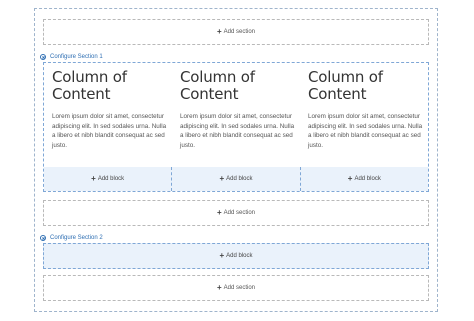 The height and width of the screenshot is (321, 474). I want to click on configure-section-1: Configure Section 1, so click(71, 56).